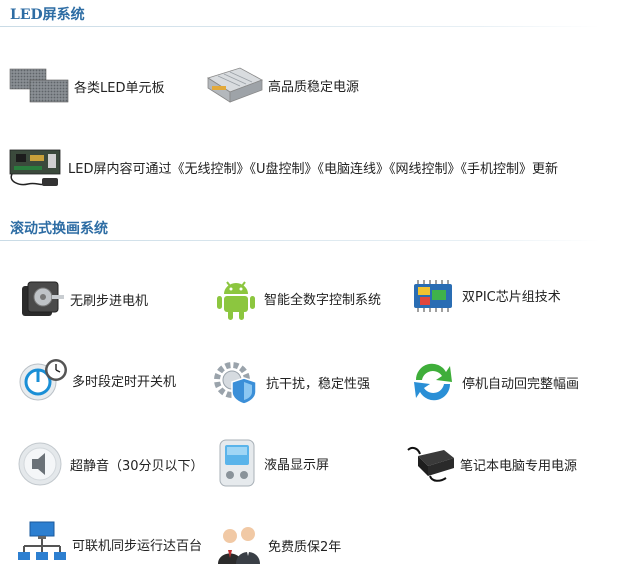  I want to click on chip-icon, so click(433, 295).